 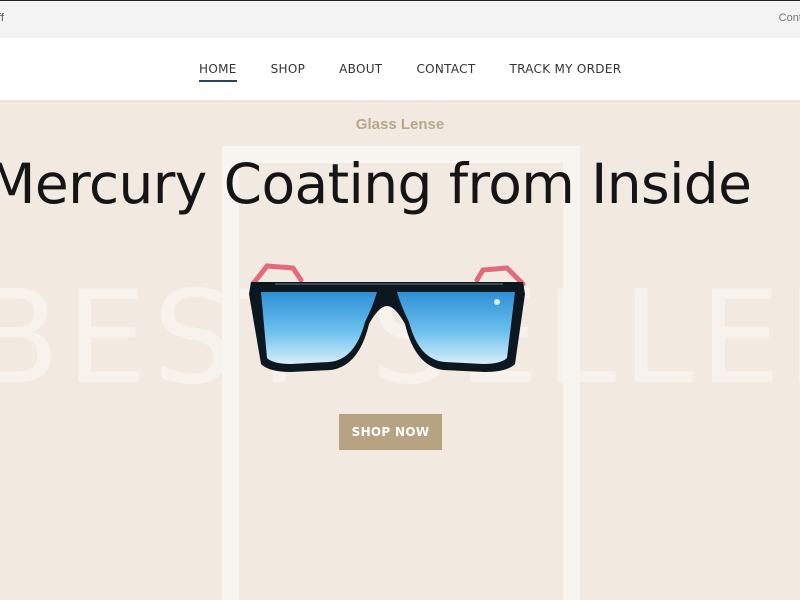 I want to click on nav-shop: SHOP, so click(x=288, y=69).